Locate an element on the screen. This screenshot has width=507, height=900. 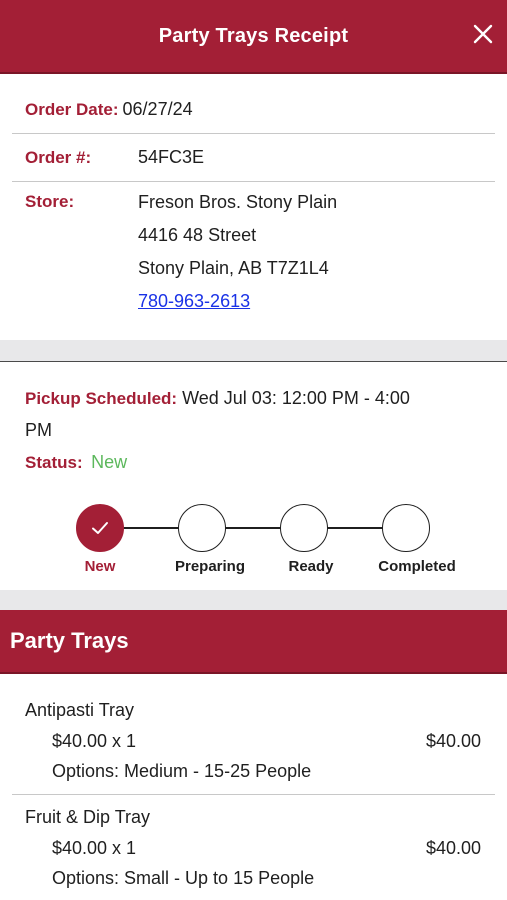
item-name: Antipasti Tray is located at coordinates (80, 710).